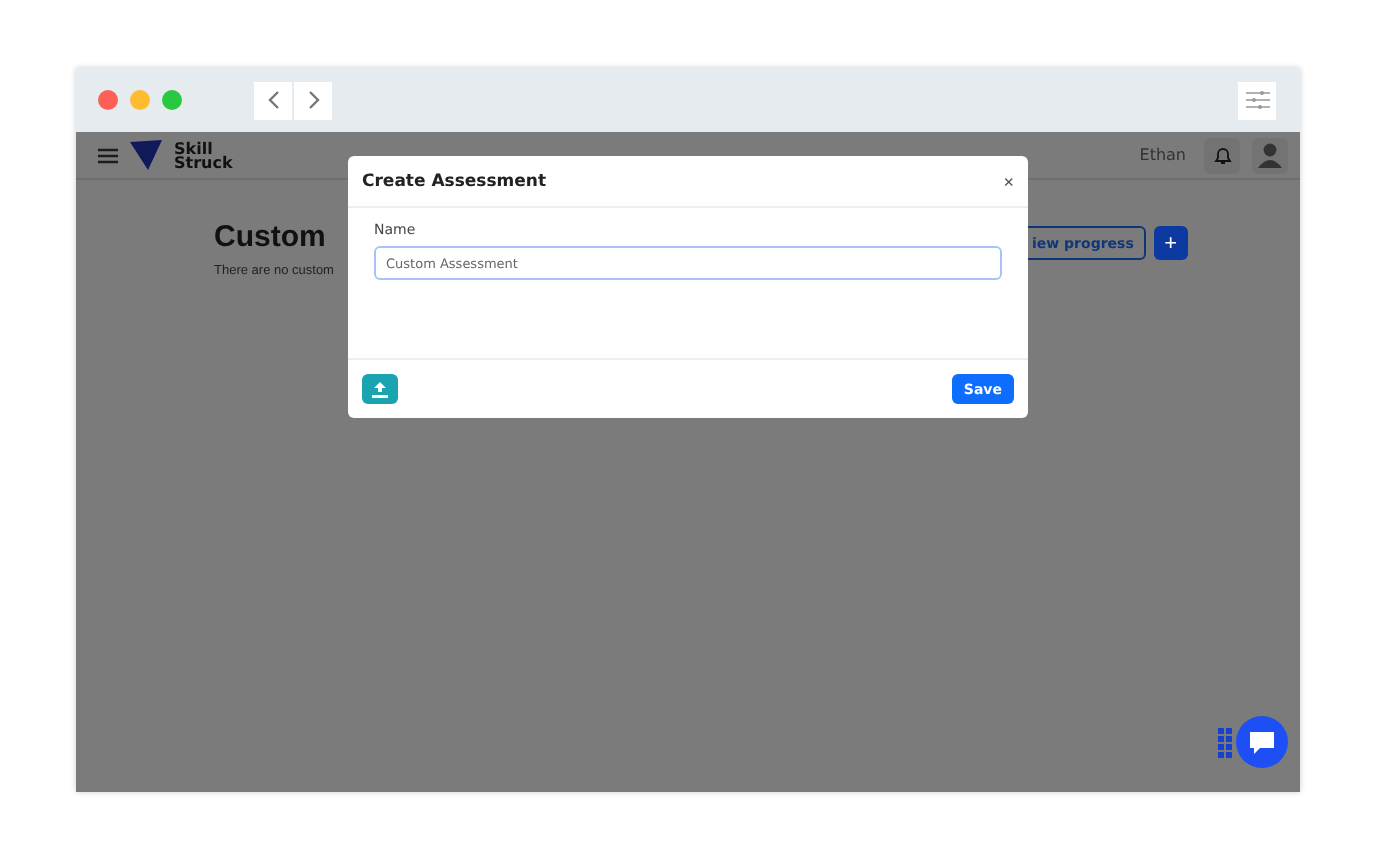  I want to click on forward-button, so click(313, 100).